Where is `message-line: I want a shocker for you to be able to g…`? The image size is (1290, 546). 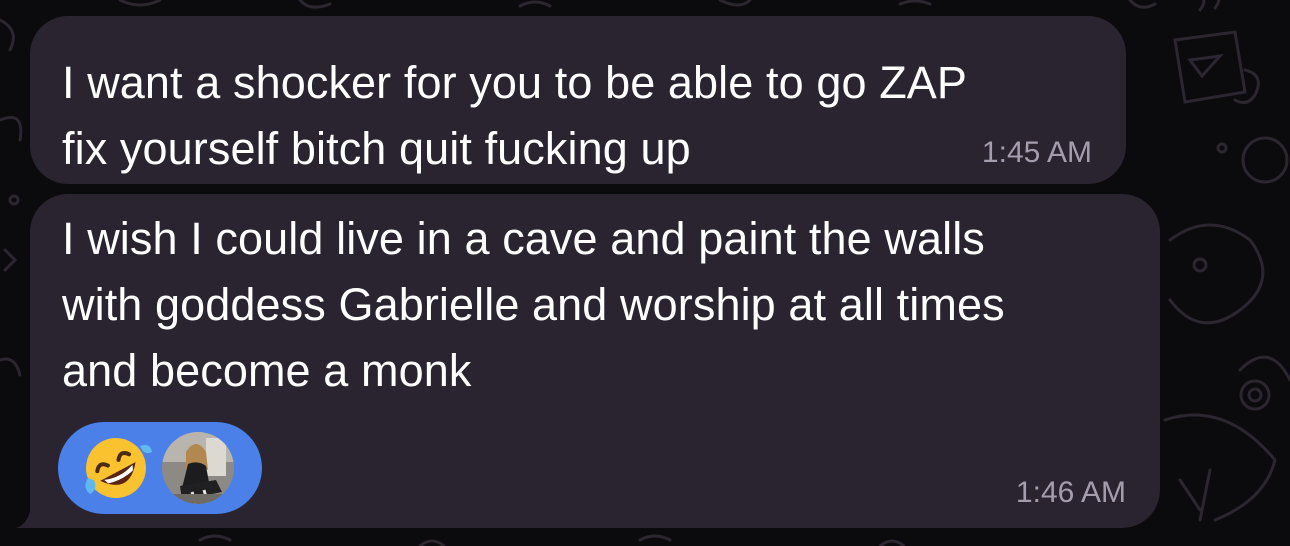
message-line: I want a shocker for you to be able to g… is located at coordinates (515, 82).